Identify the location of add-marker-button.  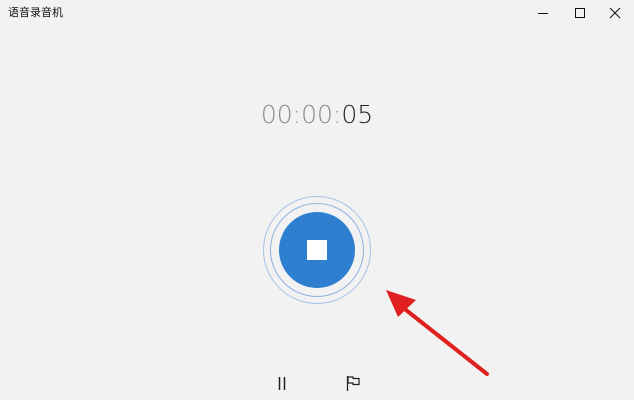
(353, 384).